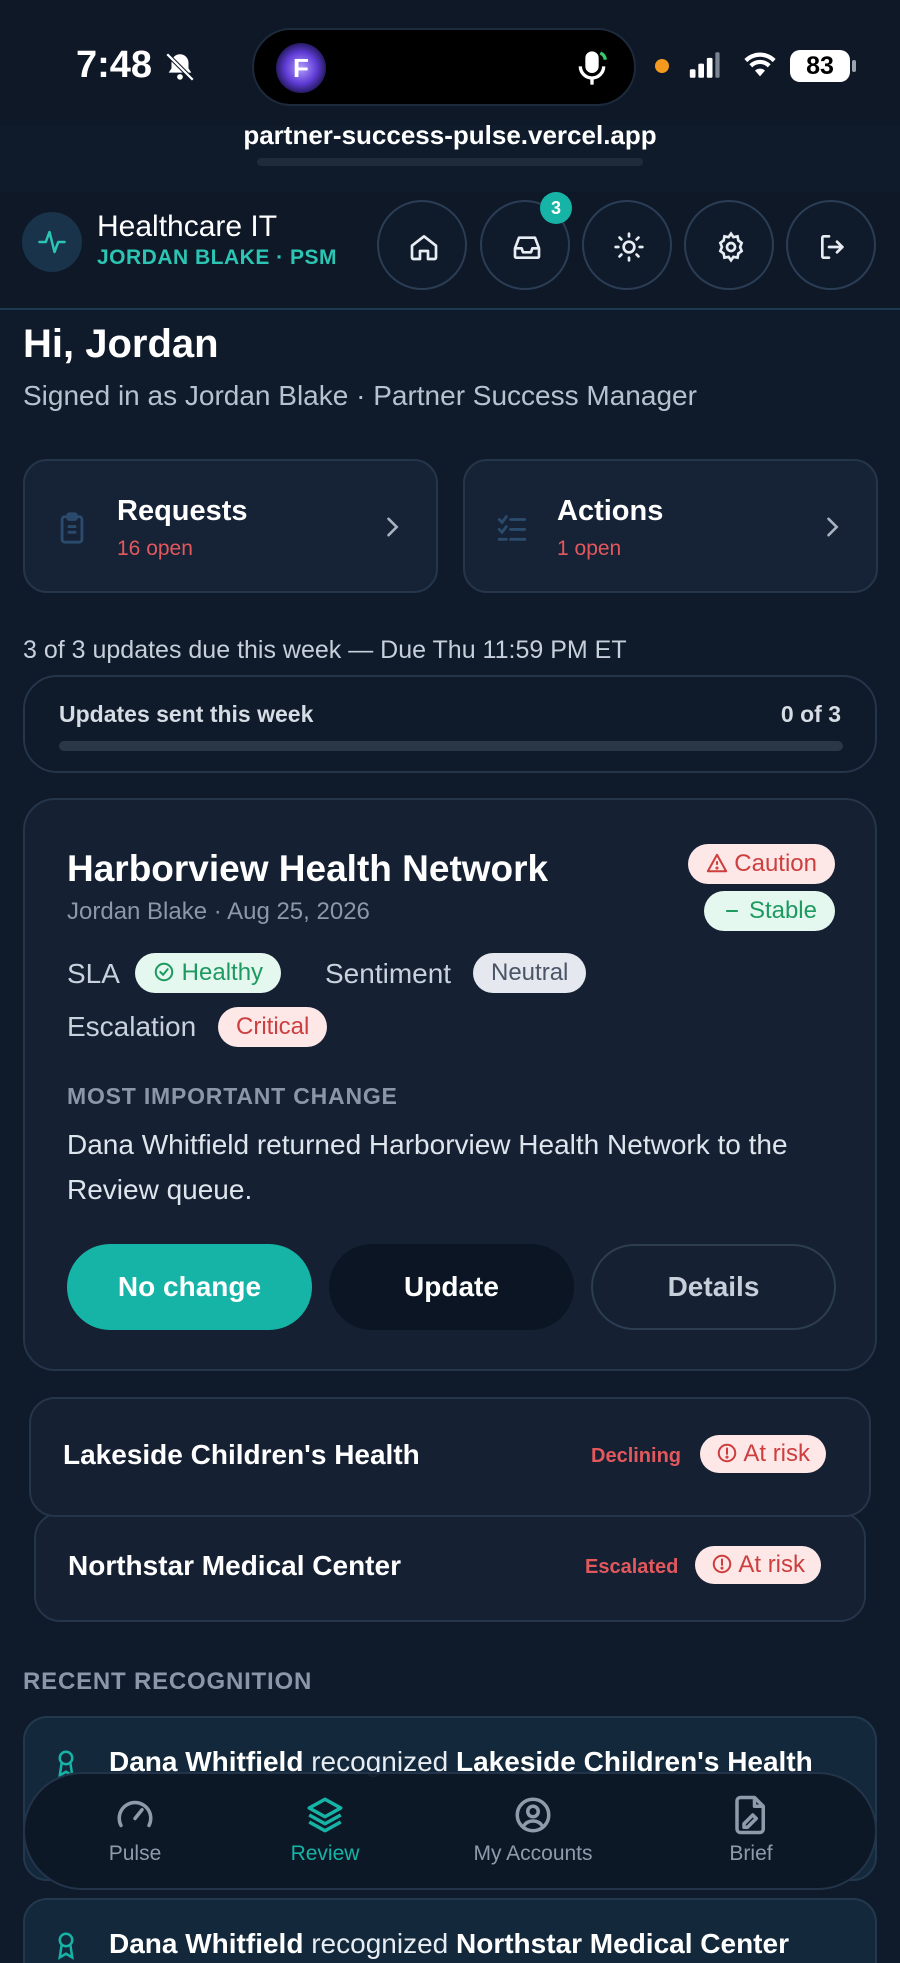 The width and height of the screenshot is (900, 1963). I want to click on requests-card: Requests 16 open, so click(230, 526).